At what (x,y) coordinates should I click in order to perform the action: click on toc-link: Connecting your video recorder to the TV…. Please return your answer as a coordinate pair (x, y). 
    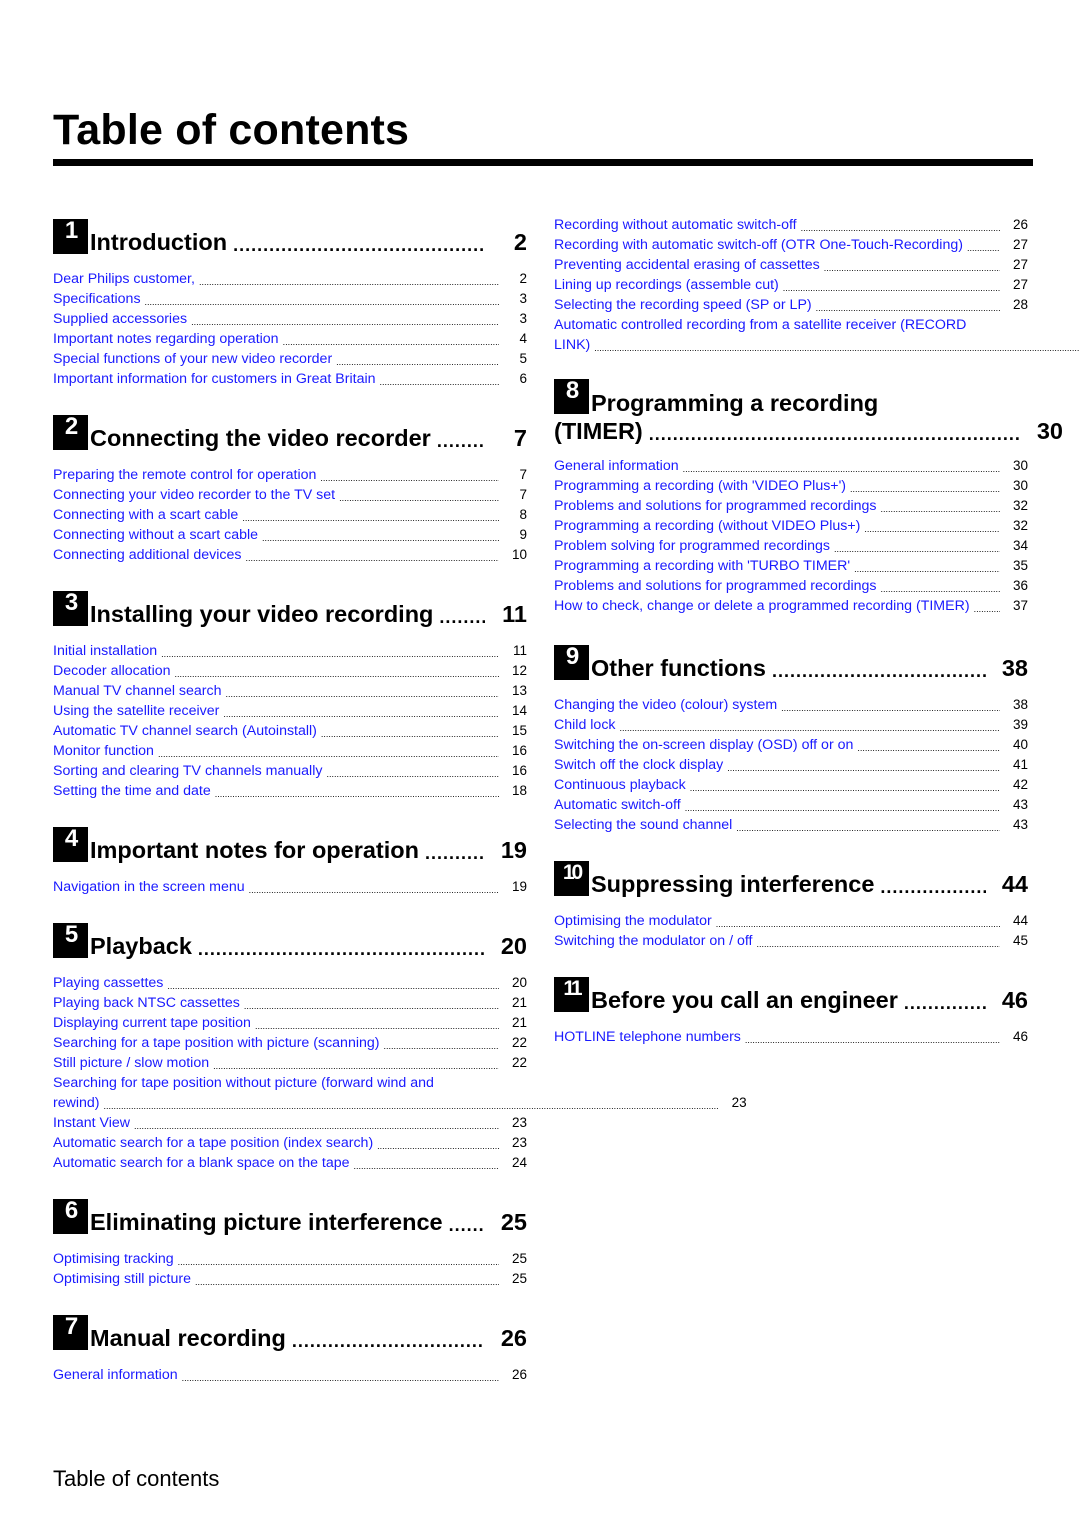
    Looking at the image, I should click on (194, 495).